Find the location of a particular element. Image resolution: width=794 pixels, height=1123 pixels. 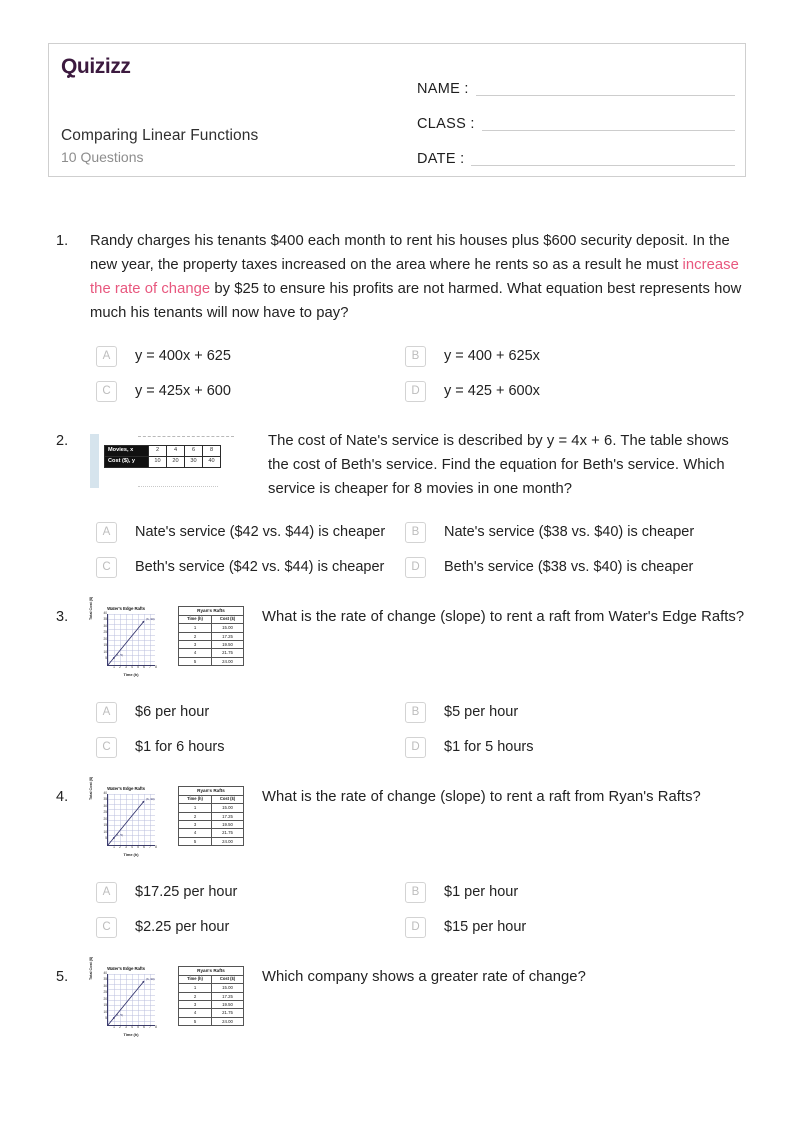

option-a: A y = 400x + 625 is located at coordinates (246, 356).